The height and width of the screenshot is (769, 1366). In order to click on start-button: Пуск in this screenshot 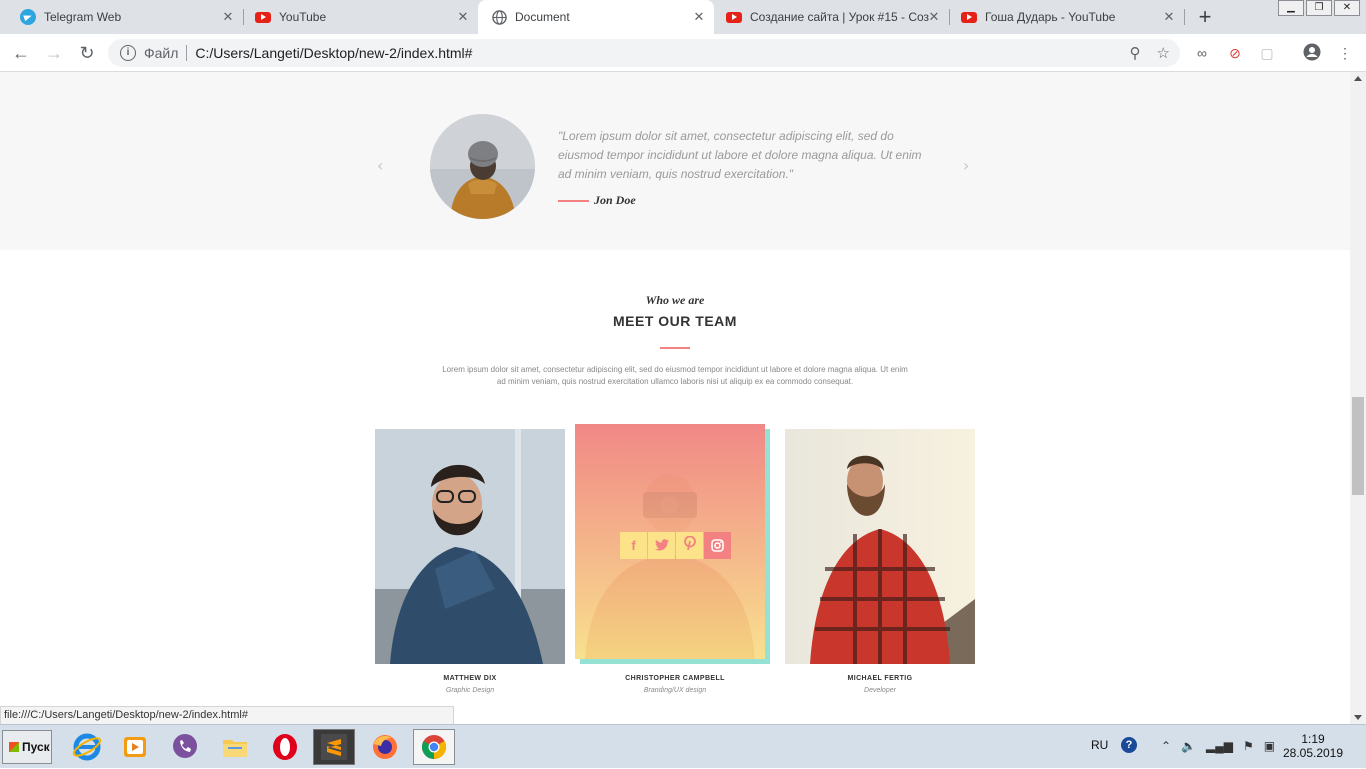, I will do `click(27, 747)`.